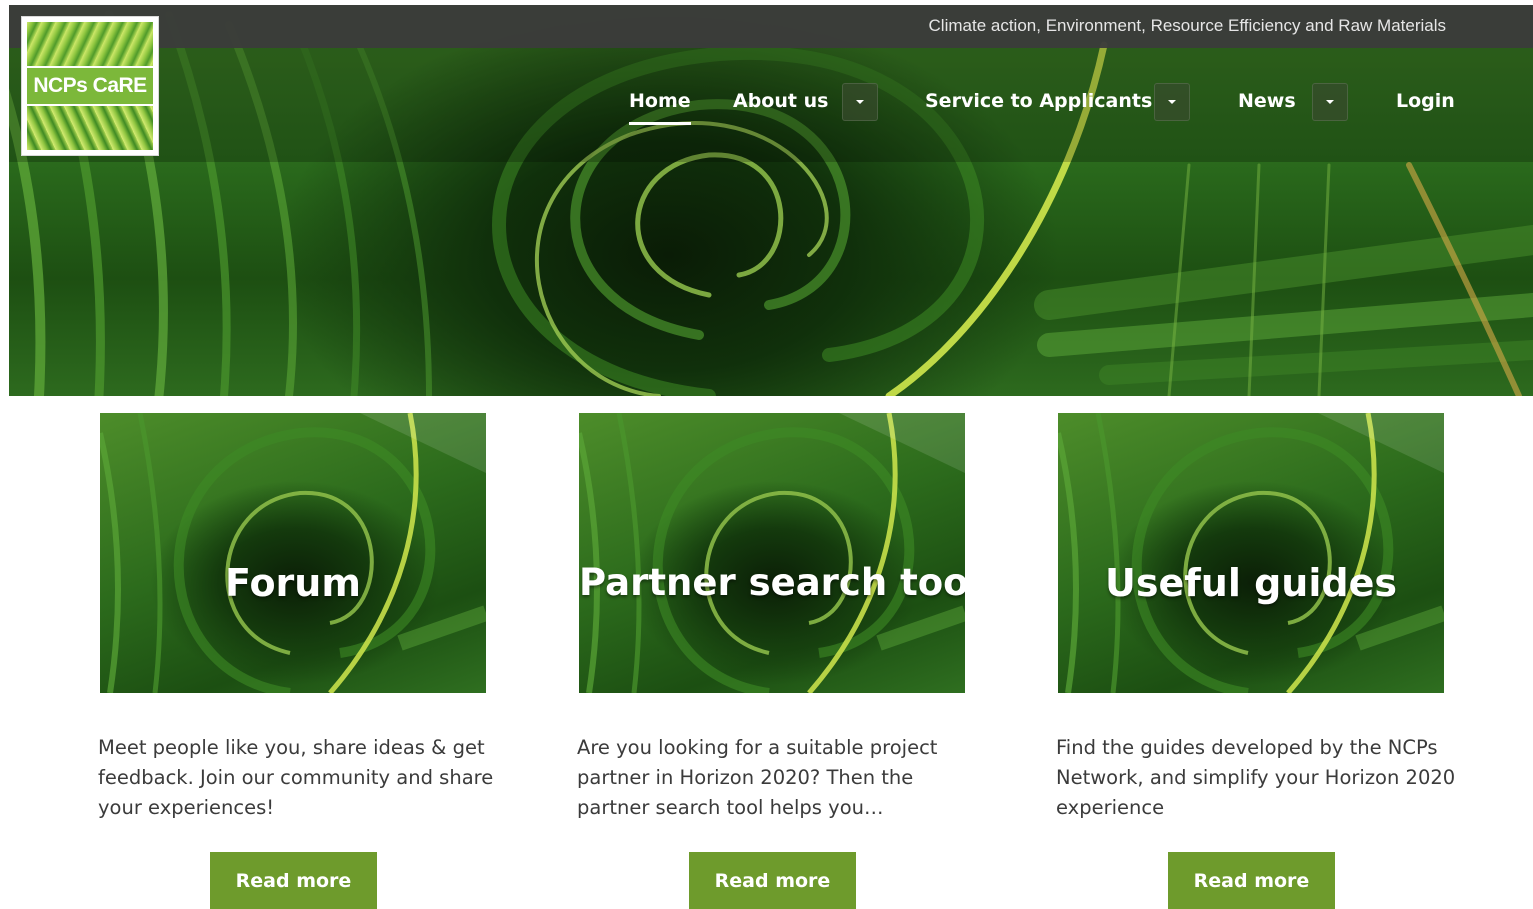  Describe the element at coordinates (660, 107) in the screenshot. I see `nav-home: Home` at that location.